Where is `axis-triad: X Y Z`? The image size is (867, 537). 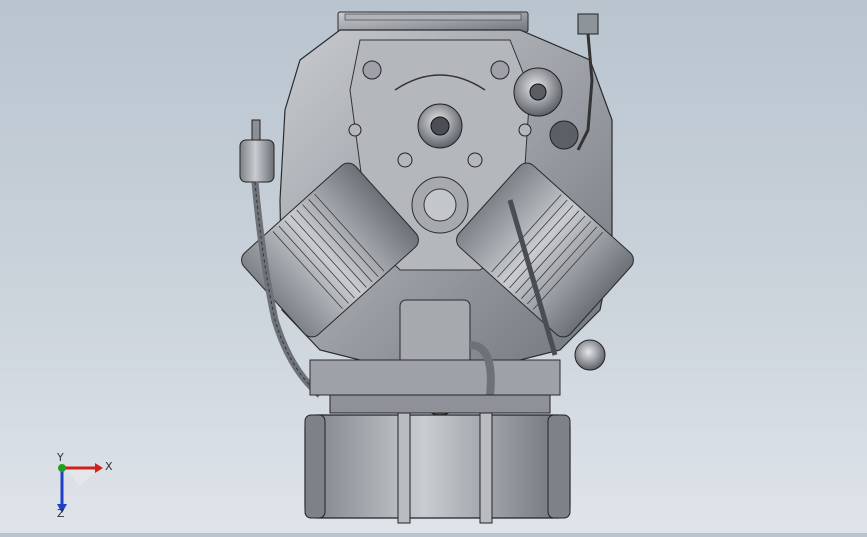
axis-triad: X Y Z is located at coordinates (84, 484).